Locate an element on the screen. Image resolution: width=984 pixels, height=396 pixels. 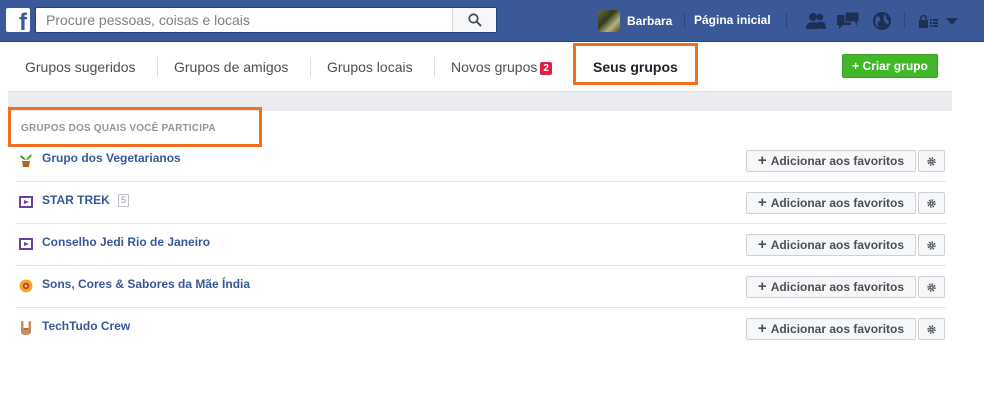
sun-flower-icon is located at coordinates (26, 286).